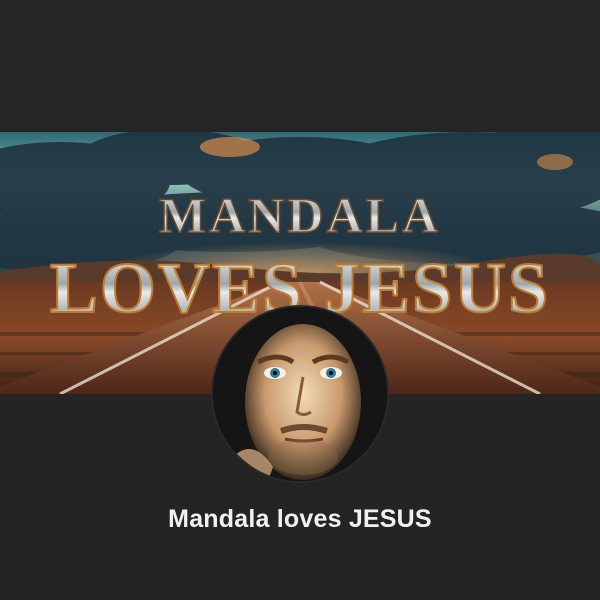  I want to click on channel-avatar, so click(300, 394).